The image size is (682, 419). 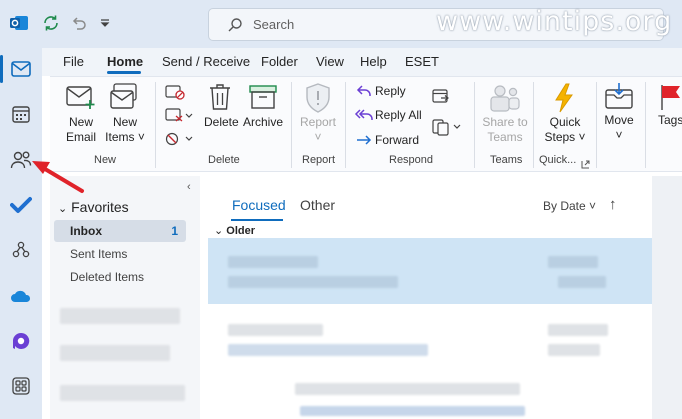 I want to click on new-items-label-line1: New, so click(x=124, y=122).